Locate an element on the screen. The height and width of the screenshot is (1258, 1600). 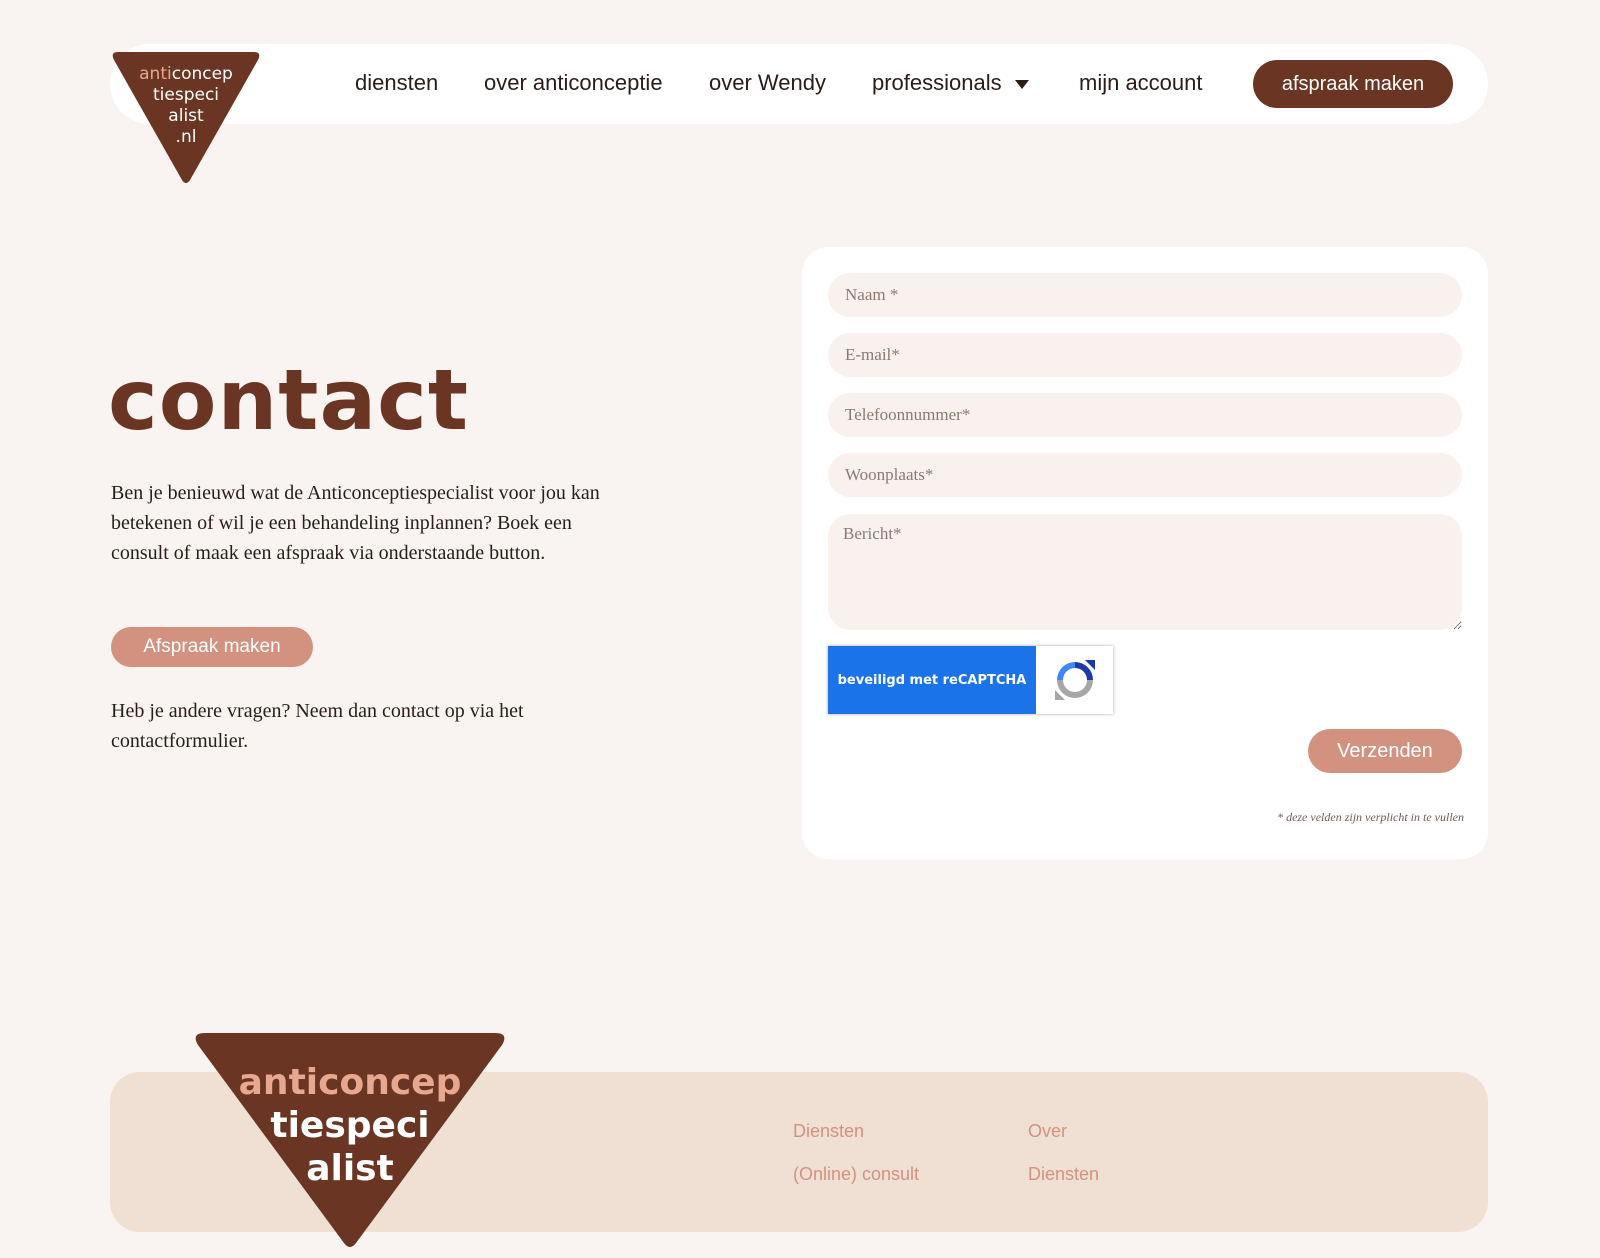
recaptcha-widget: beveiligd met reCAPTCHA is located at coordinates (970, 680).